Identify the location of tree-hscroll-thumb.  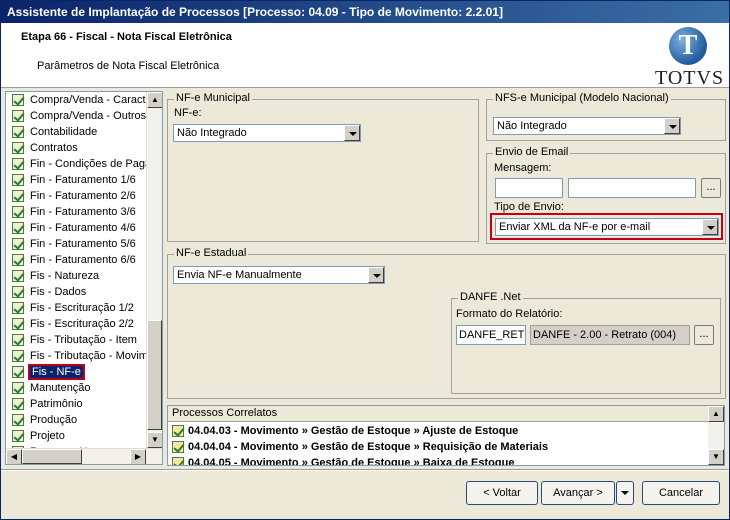
(52, 456).